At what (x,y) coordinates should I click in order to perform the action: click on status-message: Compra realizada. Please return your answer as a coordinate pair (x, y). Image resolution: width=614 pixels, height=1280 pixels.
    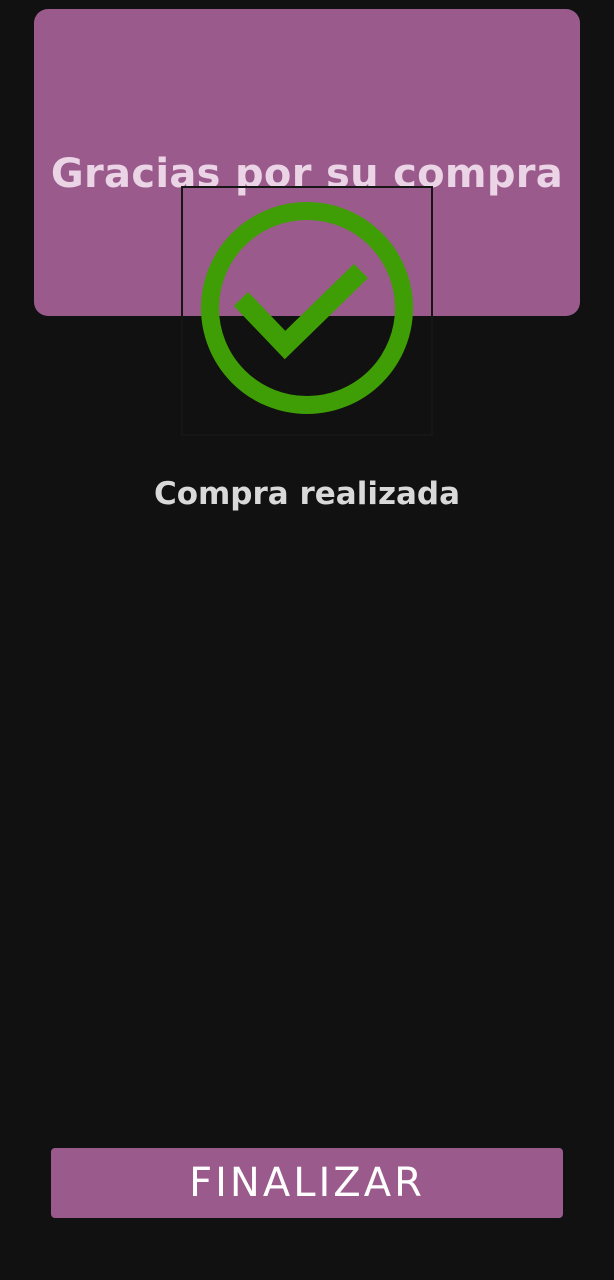
    Looking at the image, I should click on (307, 494).